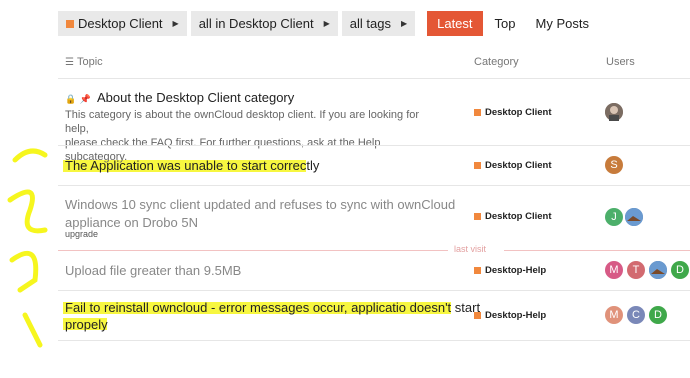 The width and height of the screenshot is (690, 378). Describe the element at coordinates (470, 249) in the screenshot. I see `last-visit-label: last visit` at that location.